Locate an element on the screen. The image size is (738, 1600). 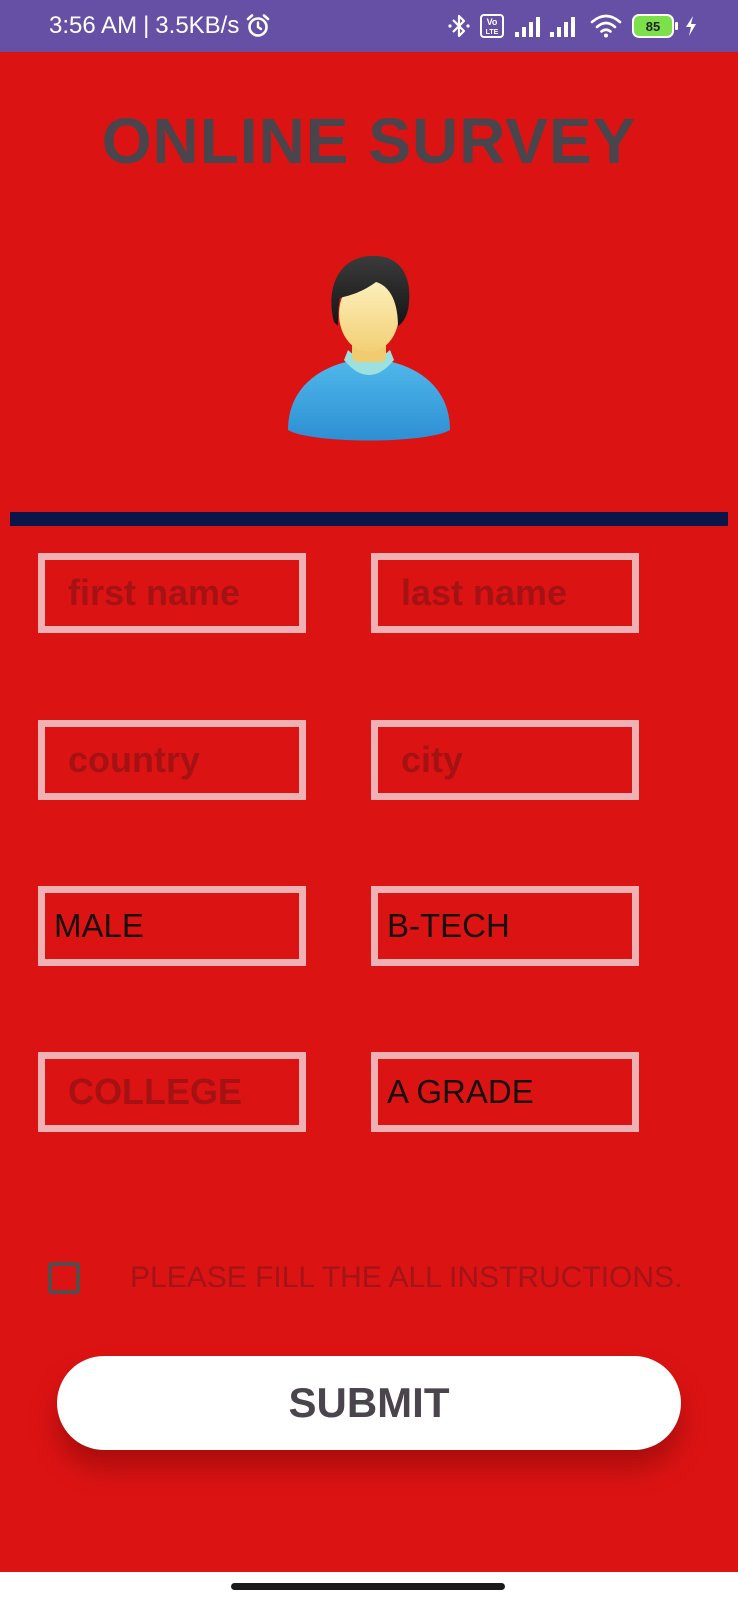
status-left: 3:56 AM | 3.5KB/s is located at coordinates (160, 26).